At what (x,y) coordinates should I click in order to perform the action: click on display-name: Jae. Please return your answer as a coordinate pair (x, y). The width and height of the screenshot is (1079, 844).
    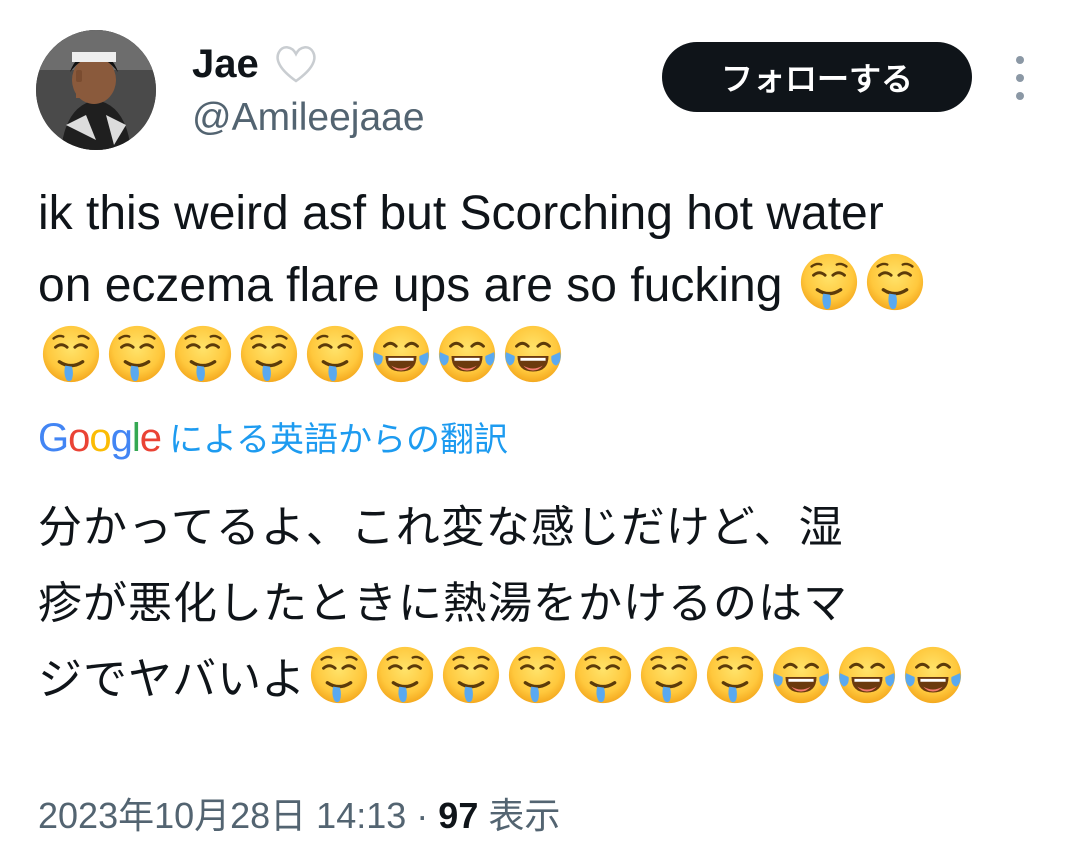
    Looking at the image, I should click on (225, 64).